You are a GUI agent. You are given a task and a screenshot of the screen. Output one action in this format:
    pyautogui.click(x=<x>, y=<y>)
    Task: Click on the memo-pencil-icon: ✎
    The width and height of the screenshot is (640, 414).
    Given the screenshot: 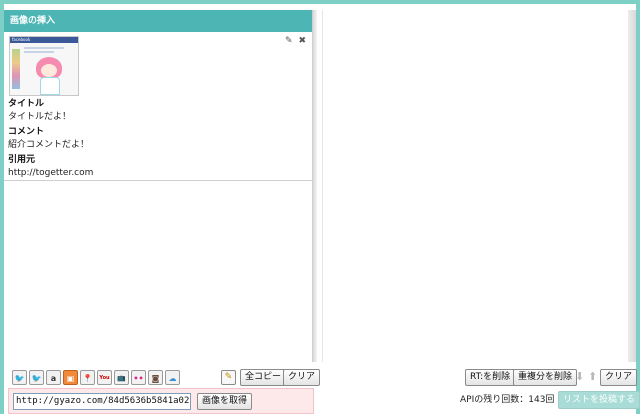 What is the action you would take?
    pyautogui.click(x=228, y=377)
    